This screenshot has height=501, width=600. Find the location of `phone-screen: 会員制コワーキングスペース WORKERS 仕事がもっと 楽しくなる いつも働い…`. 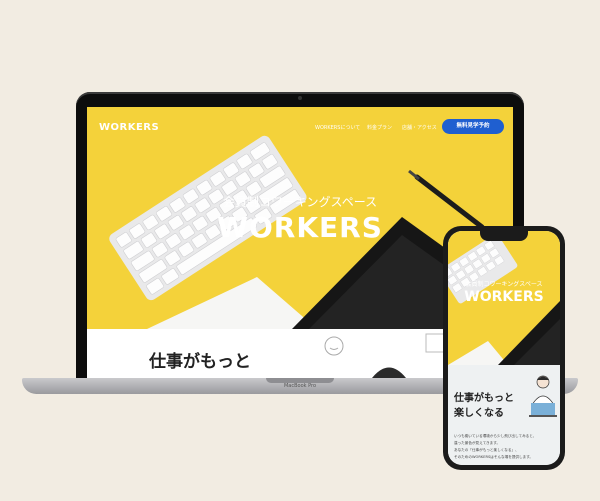

phone-screen: 会員制コワーキングスペース WORKERS 仕事がもっと 楽しくなる いつも働い… is located at coordinates (504, 348).